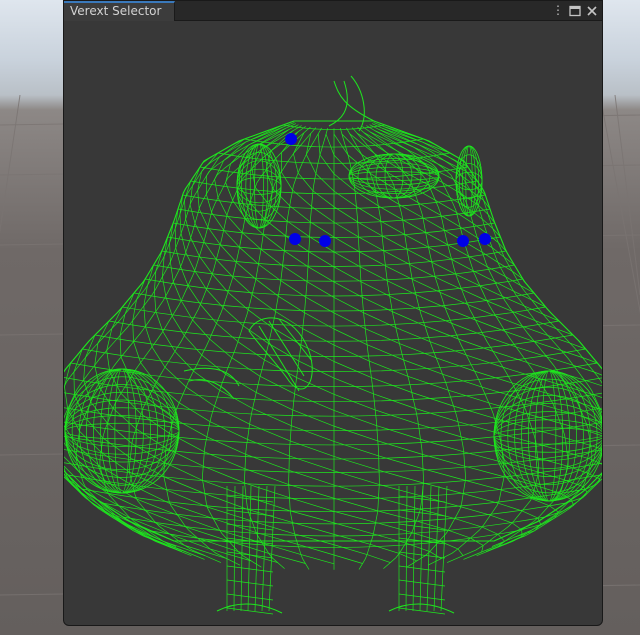 This screenshot has width=640, height=635. Describe the element at coordinates (575, 10) in the screenshot. I see `maximize-icon` at that location.